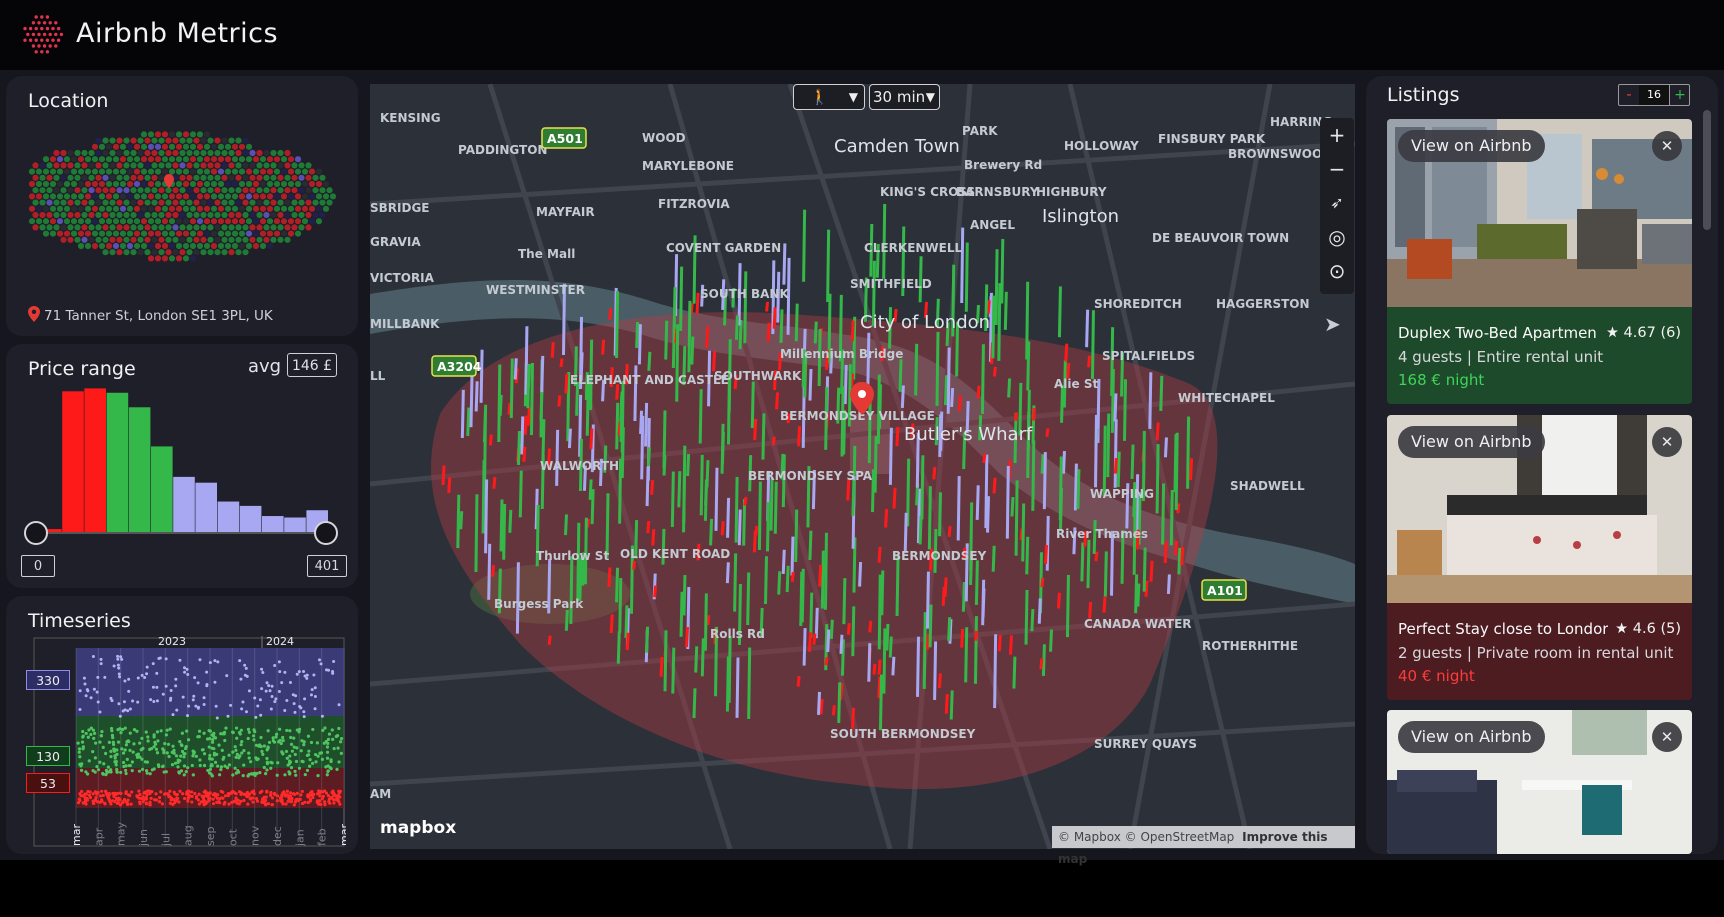 The width and height of the screenshot is (1724, 917). Describe the element at coordinates (1101, 146) in the screenshot. I see `map-label: HOLLOWAY` at that location.